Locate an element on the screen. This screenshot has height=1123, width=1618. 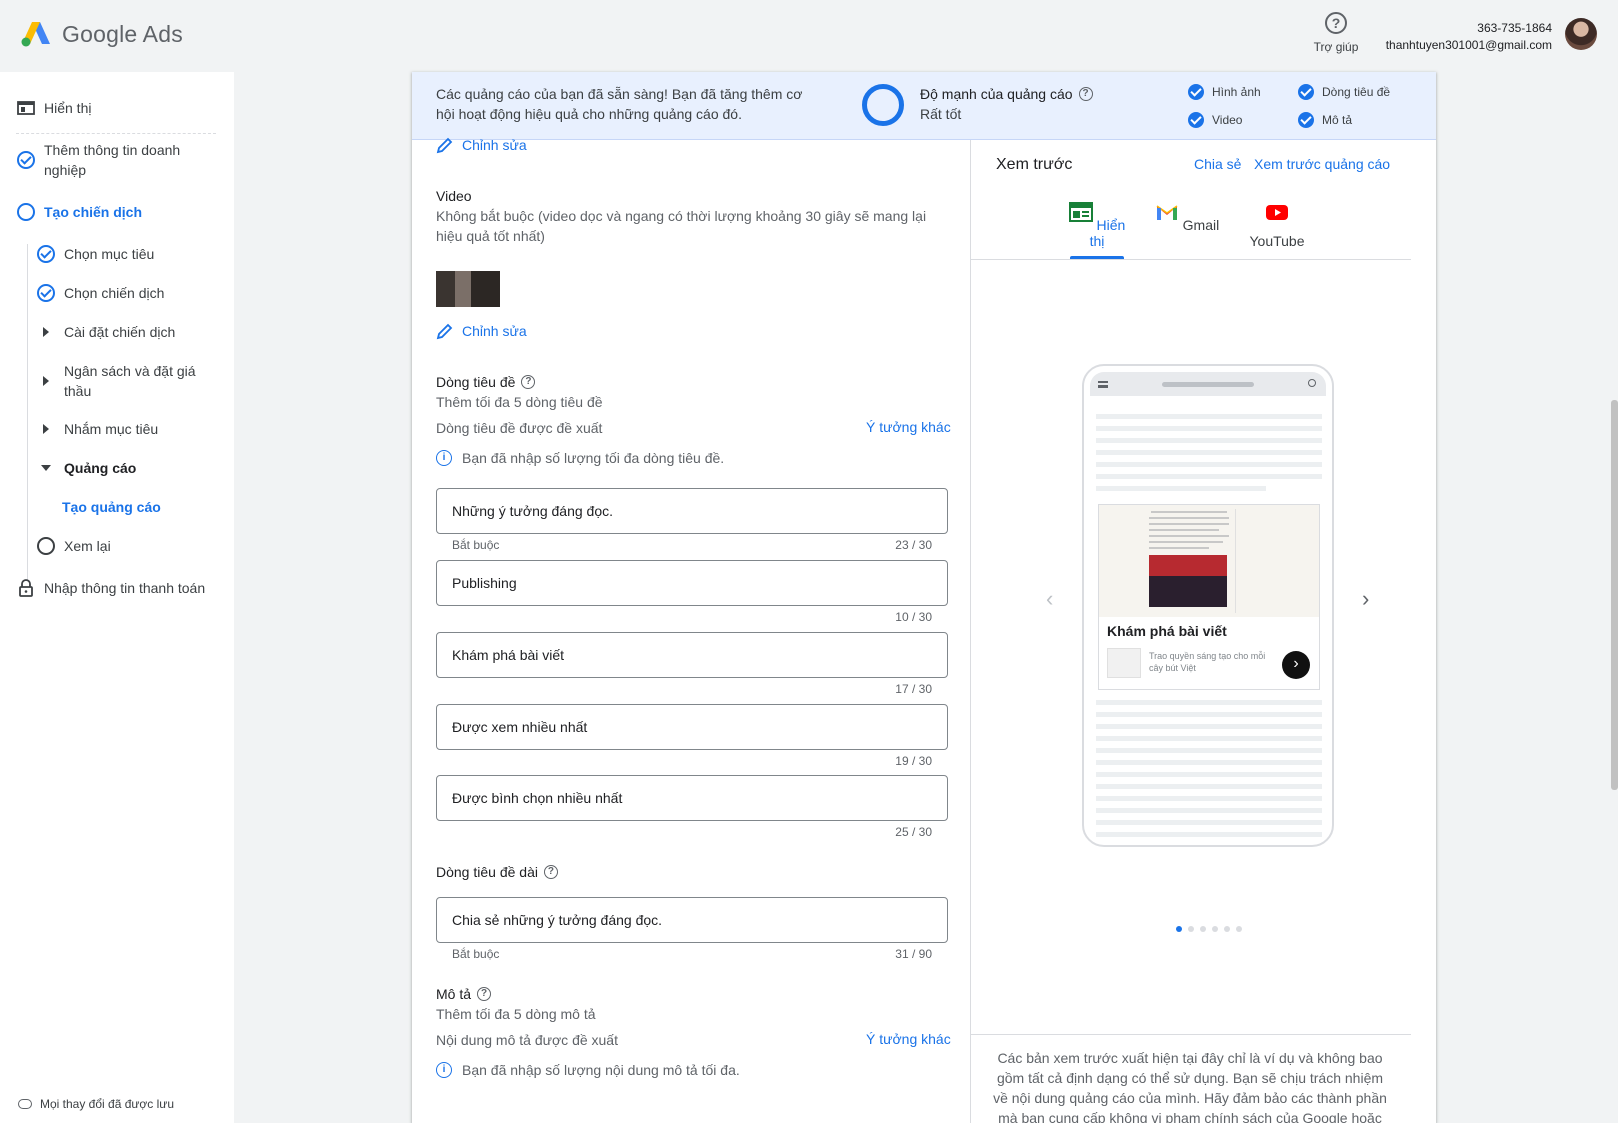
headline-input-1: Những ý tưởng đáng đọc. is located at coordinates (692, 511).